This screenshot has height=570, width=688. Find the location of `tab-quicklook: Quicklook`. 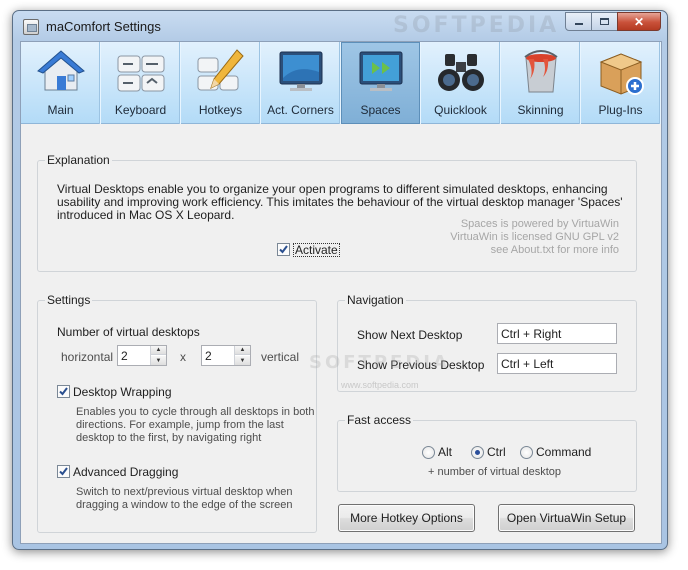

tab-quicklook: Quicklook is located at coordinates (461, 83).